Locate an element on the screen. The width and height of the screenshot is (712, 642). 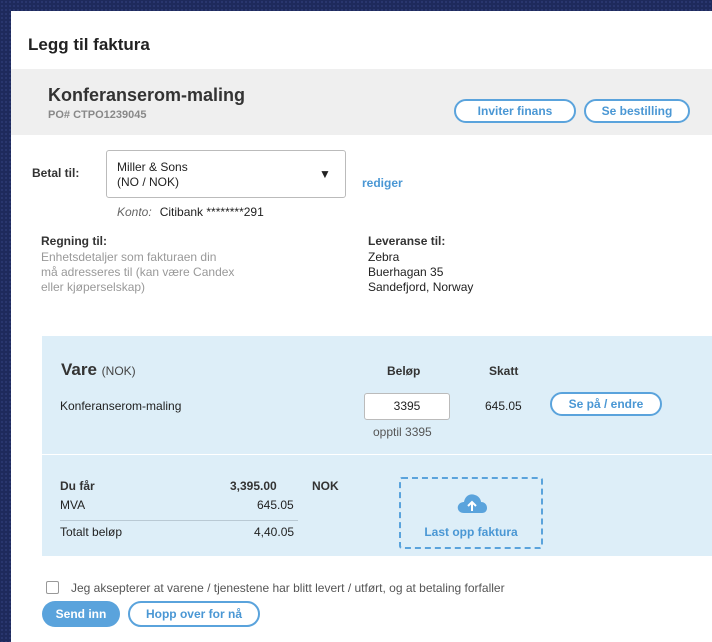
billing-line: eller kjøperselskap) is located at coordinates (93, 287).